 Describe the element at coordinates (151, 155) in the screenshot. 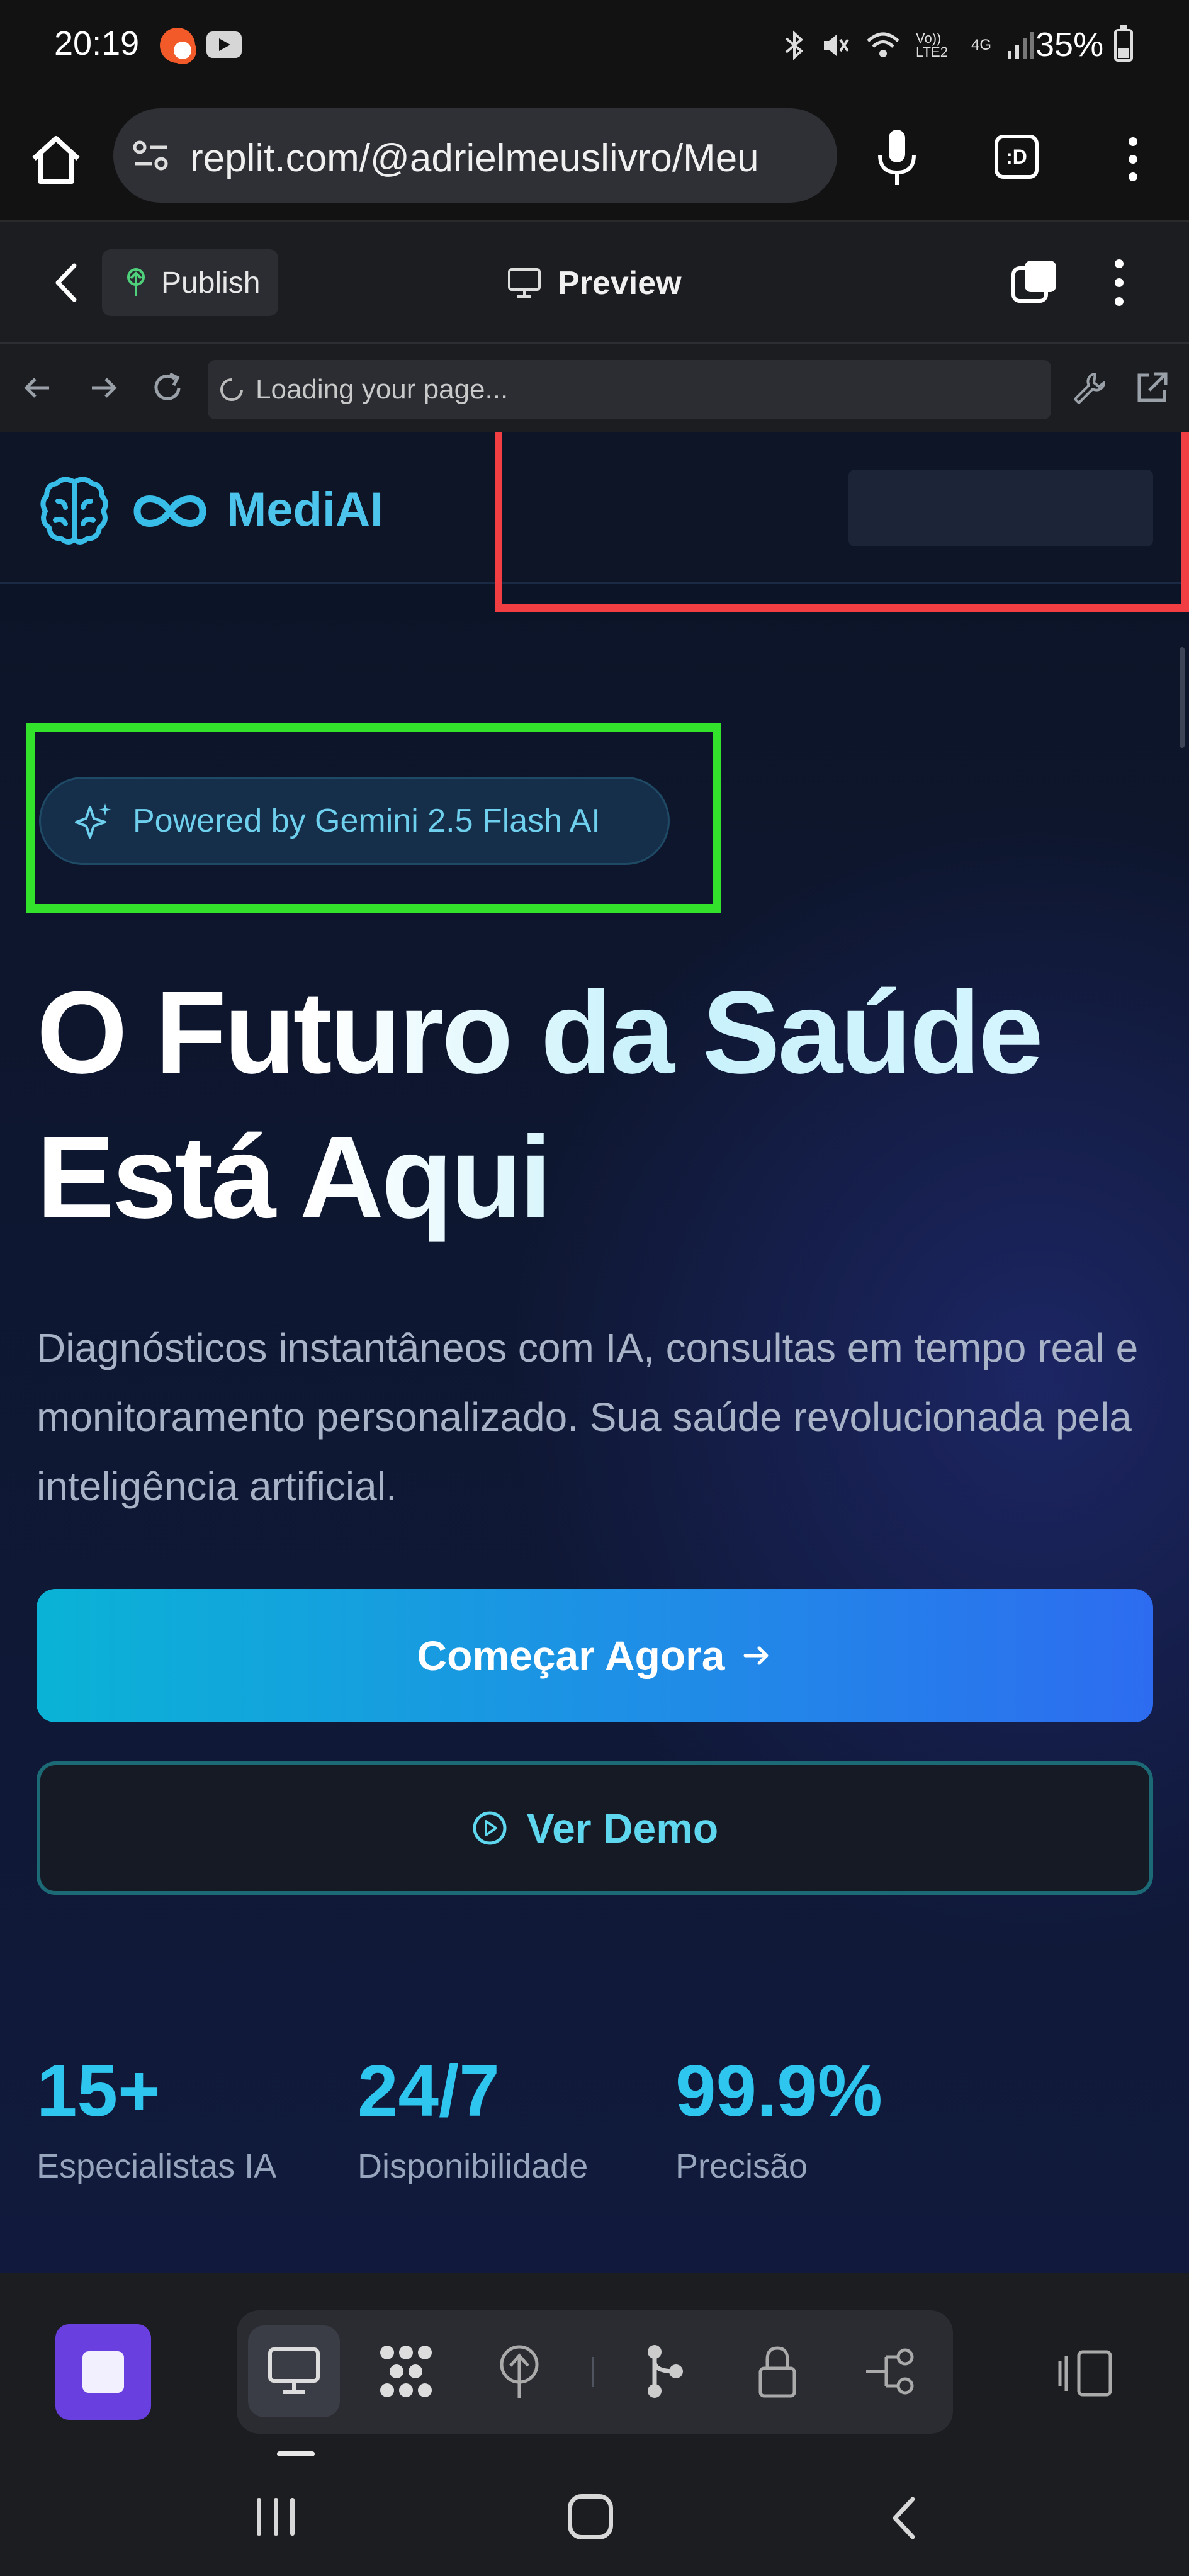

I see `site-settings-icon` at that location.